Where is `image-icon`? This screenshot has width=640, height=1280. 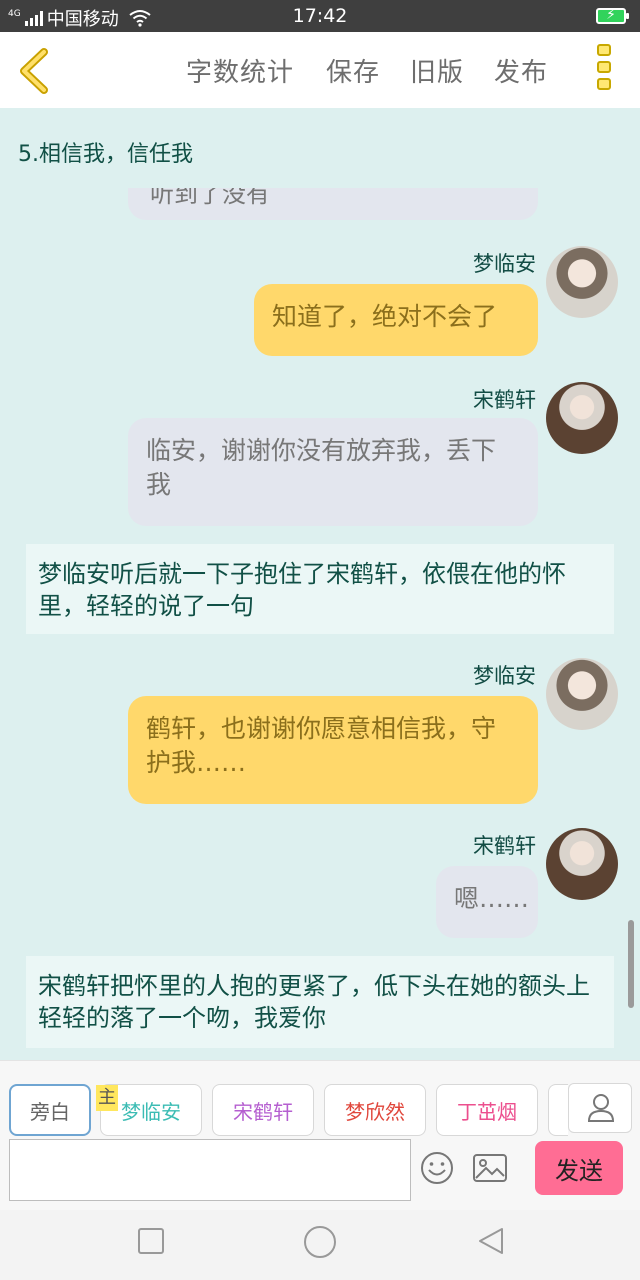
image-icon is located at coordinates (490, 1168).